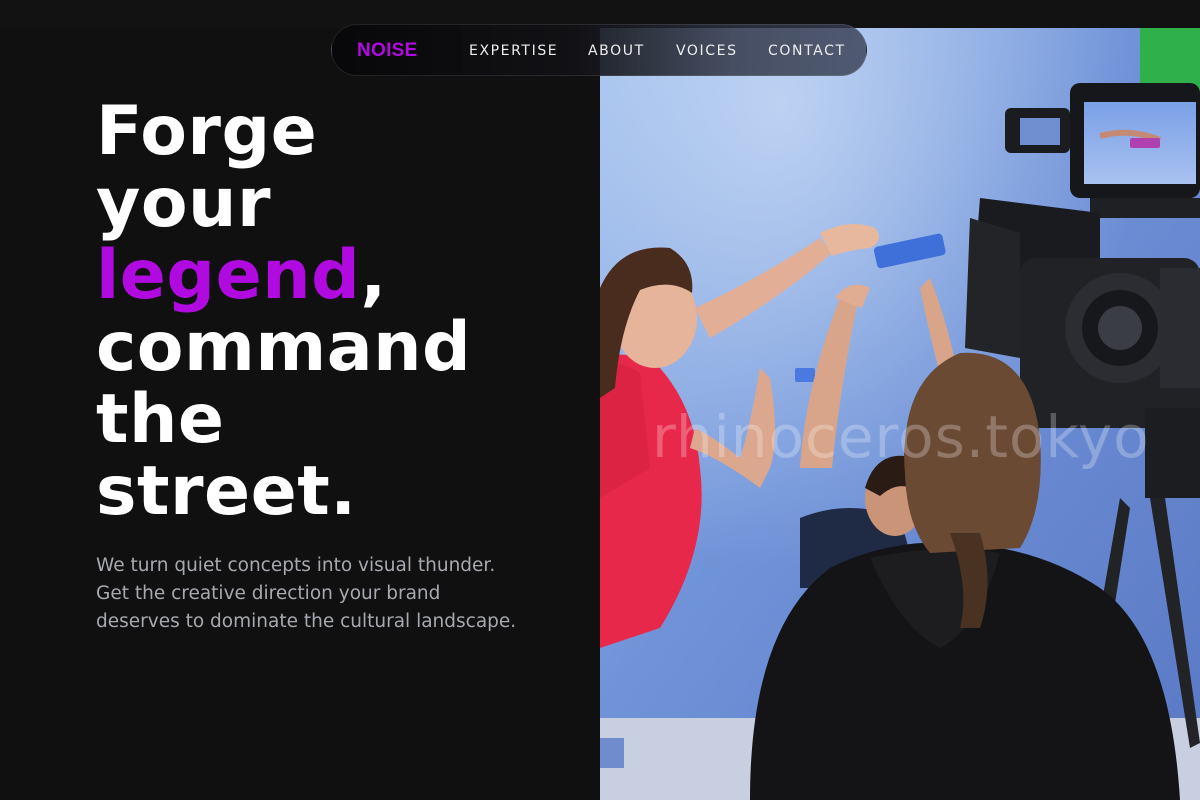 This screenshot has height=800, width=1200. What do you see at coordinates (183, 203) in the screenshot?
I see `headline-line-2: your` at bounding box center [183, 203].